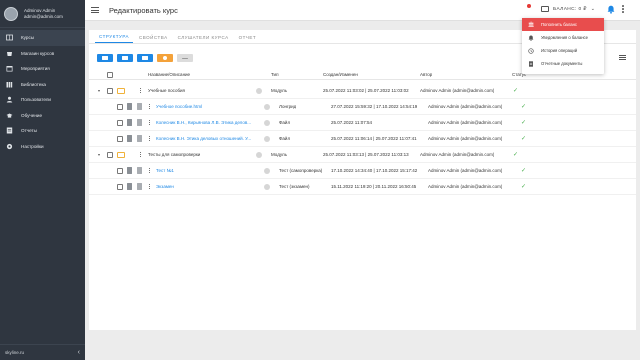 This screenshot has width=640, height=360. I want to click on move-items-button, so click(145, 58).